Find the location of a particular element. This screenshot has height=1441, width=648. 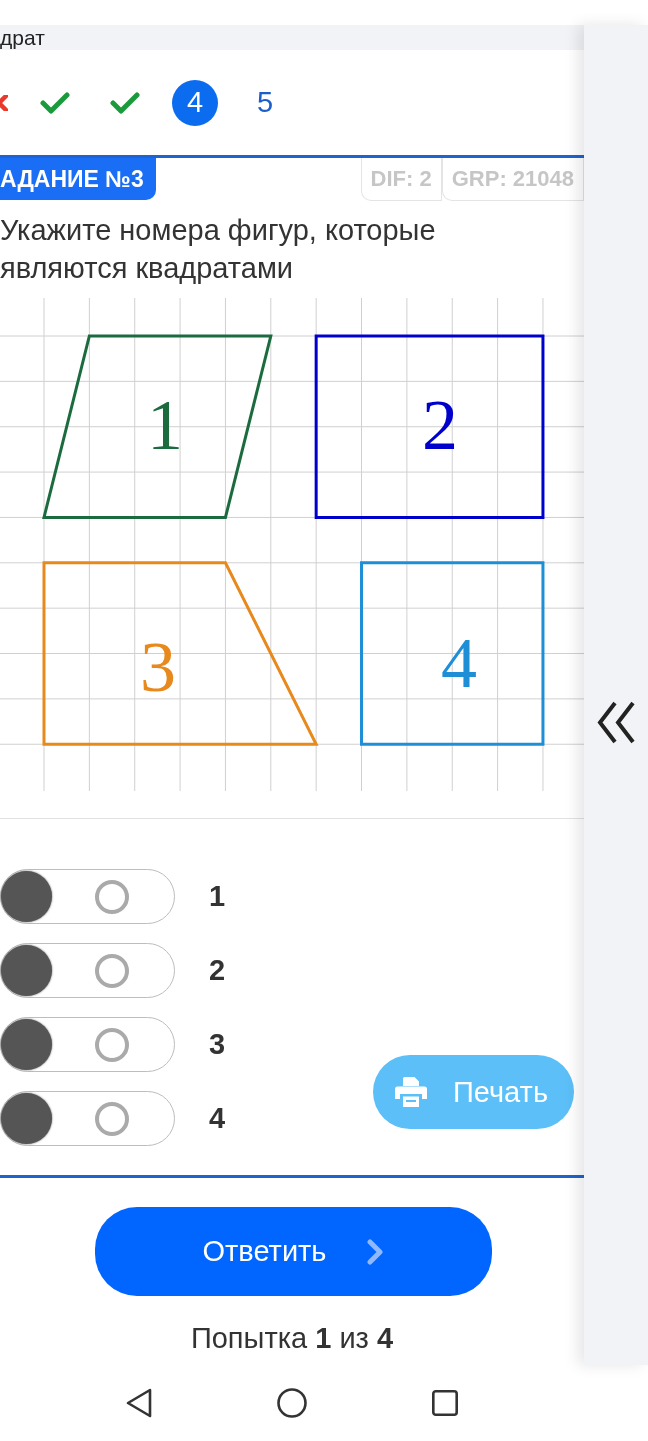

figure-number: 2 is located at coordinates (440, 425).